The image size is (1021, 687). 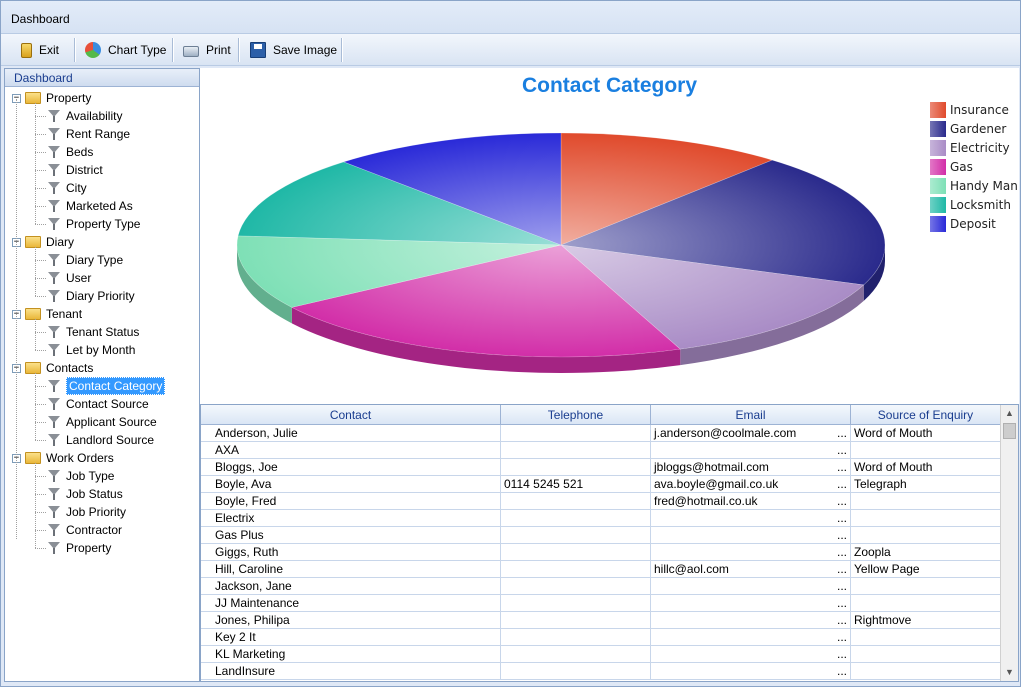 What do you see at coordinates (84, 116) in the screenshot?
I see `tree-item-availability: Availability` at bounding box center [84, 116].